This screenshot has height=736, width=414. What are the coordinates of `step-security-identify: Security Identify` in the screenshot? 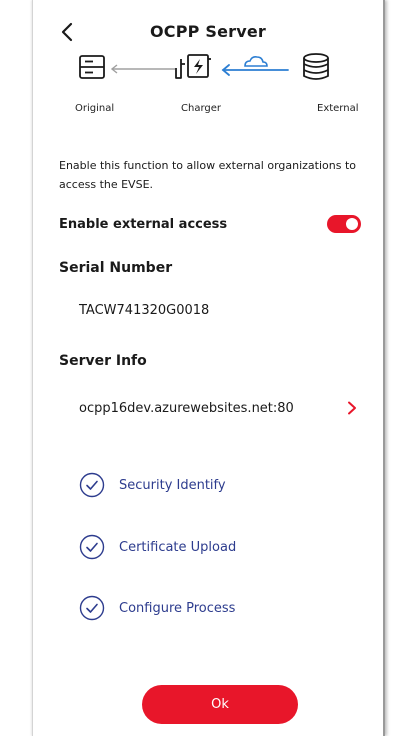 It's located at (152, 485).